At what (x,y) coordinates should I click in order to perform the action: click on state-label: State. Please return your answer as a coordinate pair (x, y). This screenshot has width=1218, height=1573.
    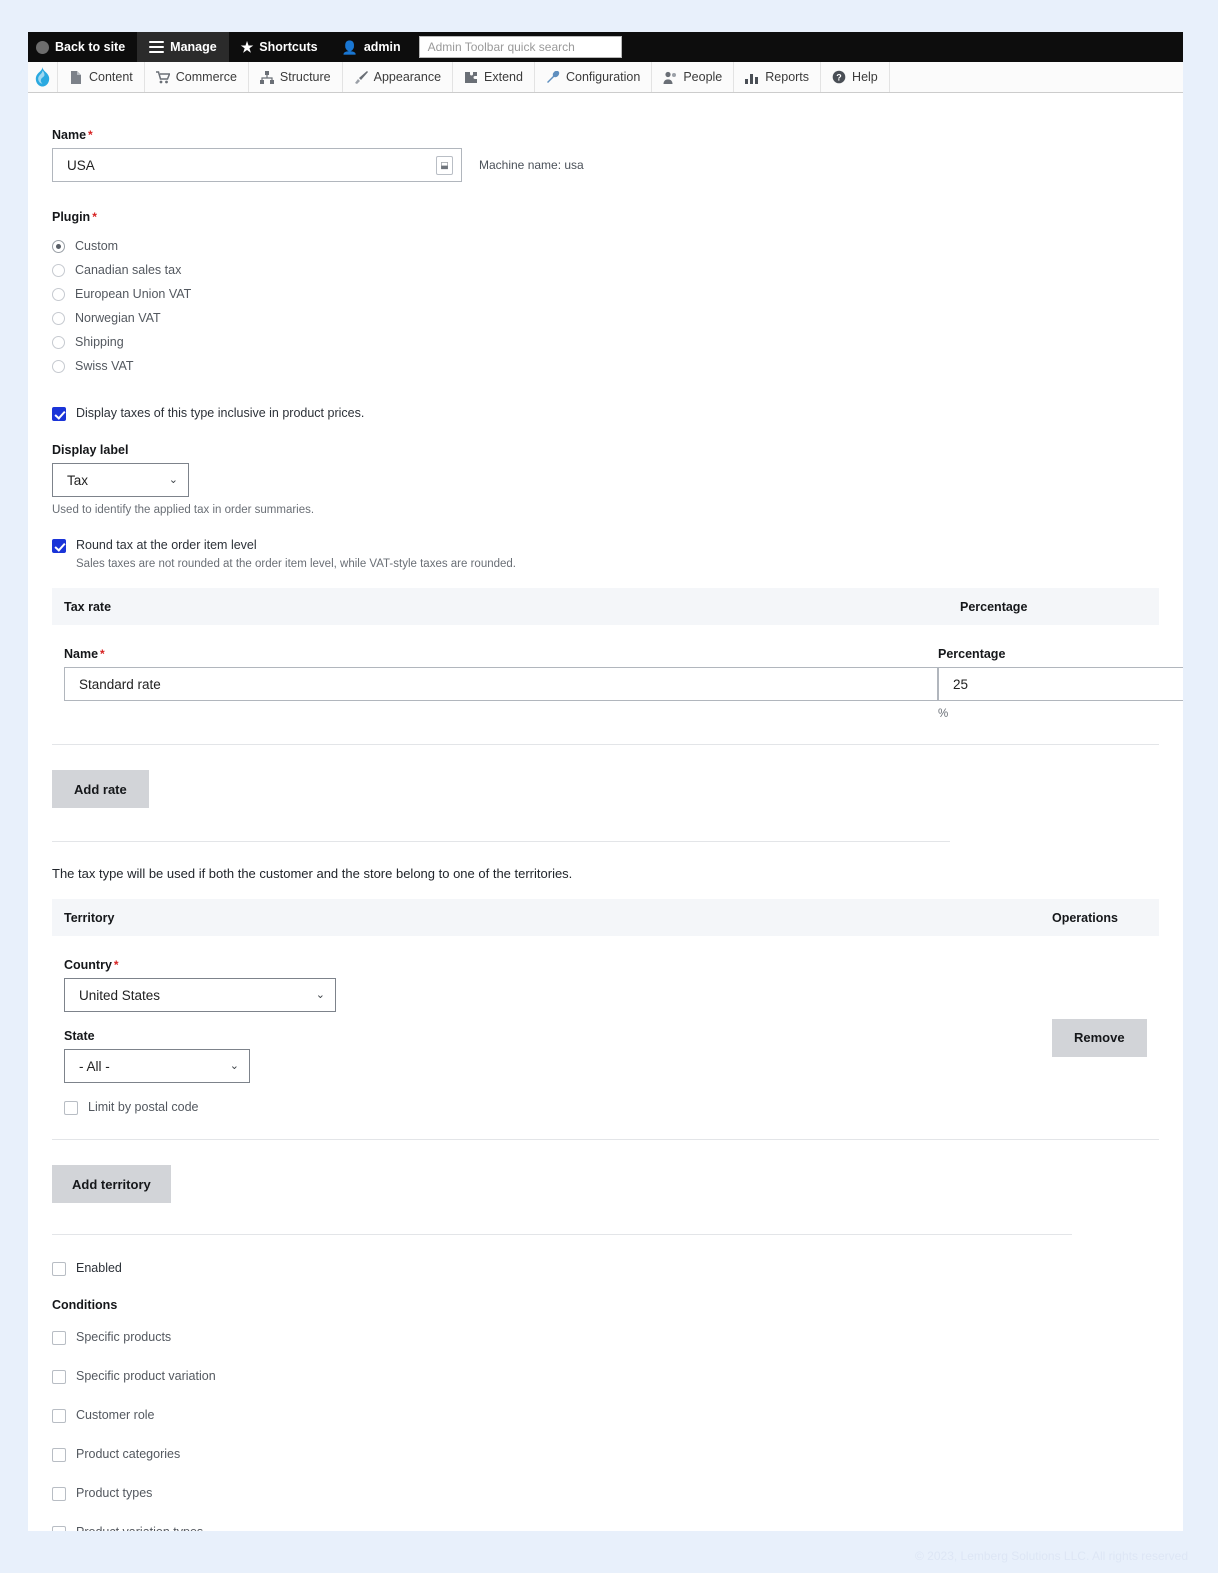
    Looking at the image, I should click on (79, 1036).